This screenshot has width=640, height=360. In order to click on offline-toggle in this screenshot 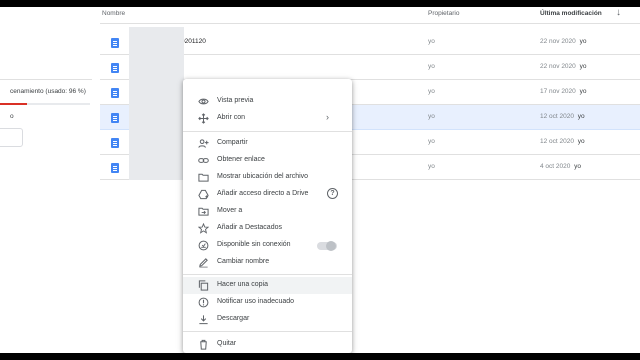, I will do `click(327, 246)`.